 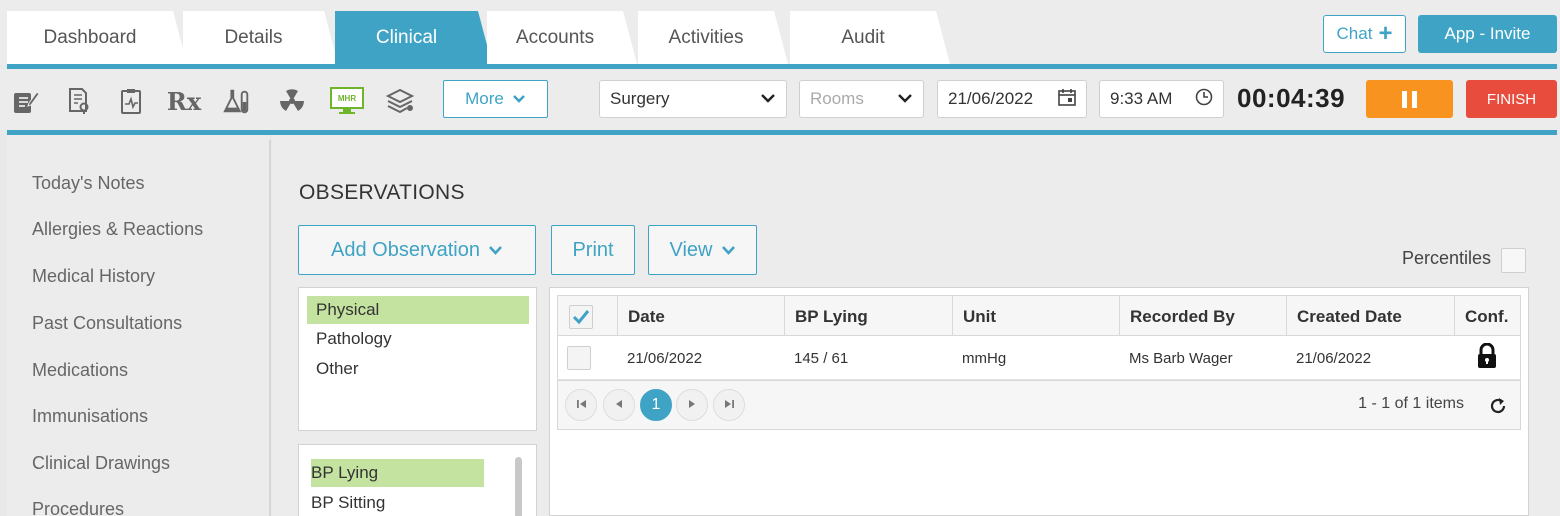 I want to click on chat-button: Chat +, so click(x=1364, y=34).